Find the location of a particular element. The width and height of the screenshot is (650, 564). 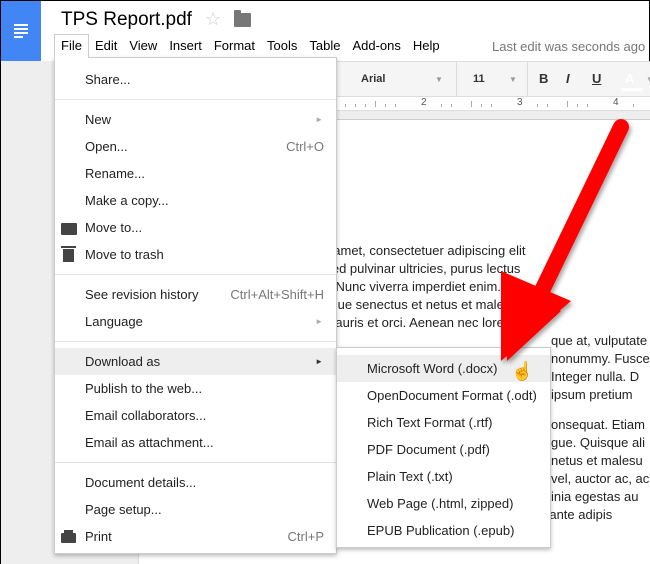

docs-logo is located at coordinates (21, 31).